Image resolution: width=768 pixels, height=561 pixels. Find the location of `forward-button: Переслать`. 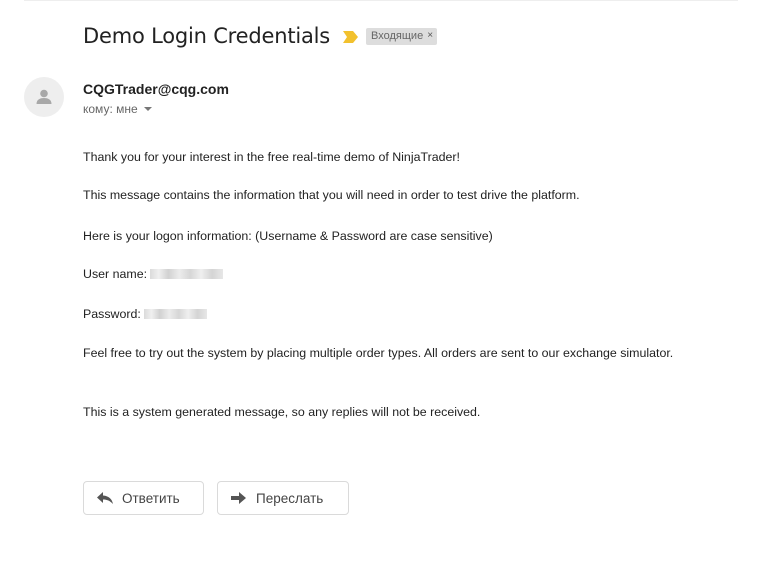

forward-button: Переслать is located at coordinates (283, 498).